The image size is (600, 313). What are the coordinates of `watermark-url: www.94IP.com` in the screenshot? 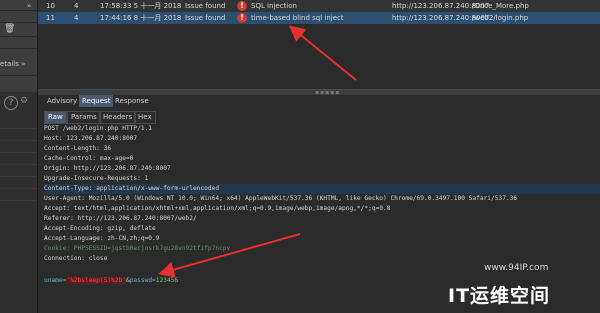 It's located at (516, 268).